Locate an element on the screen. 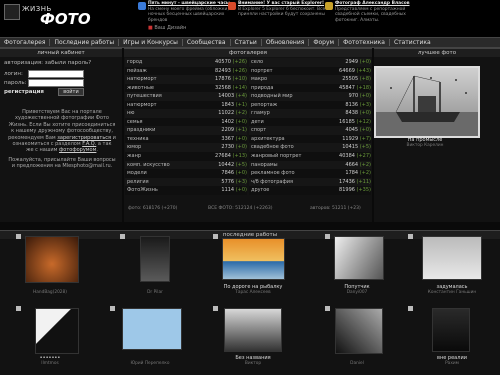 This screenshot has width=500, height=375. gallery-category-row: натюрморт 17876 (+10) is located at coordinates (186, 79).